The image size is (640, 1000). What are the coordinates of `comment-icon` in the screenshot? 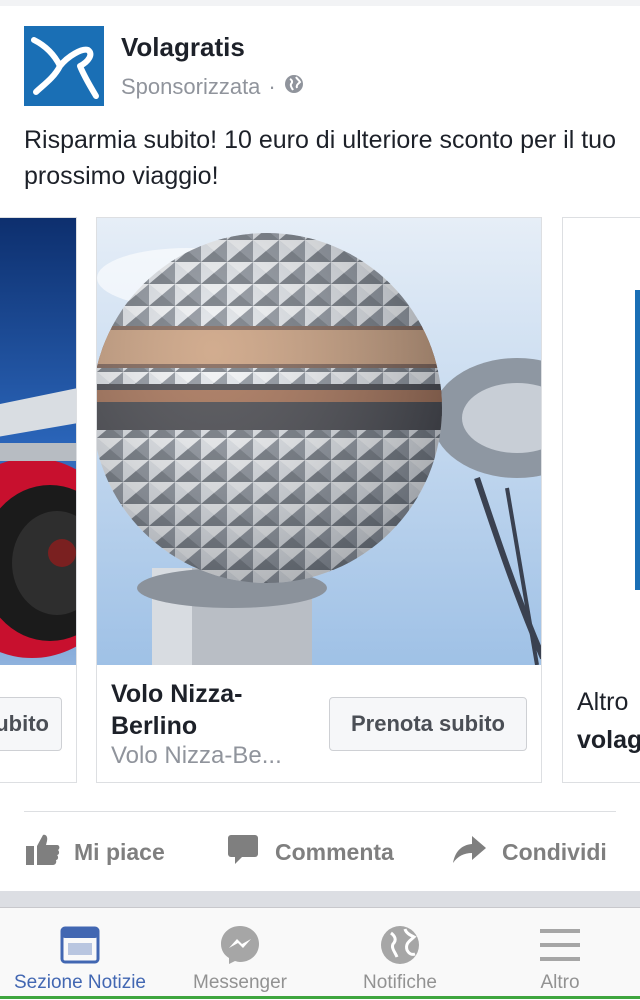 It's located at (251, 852).